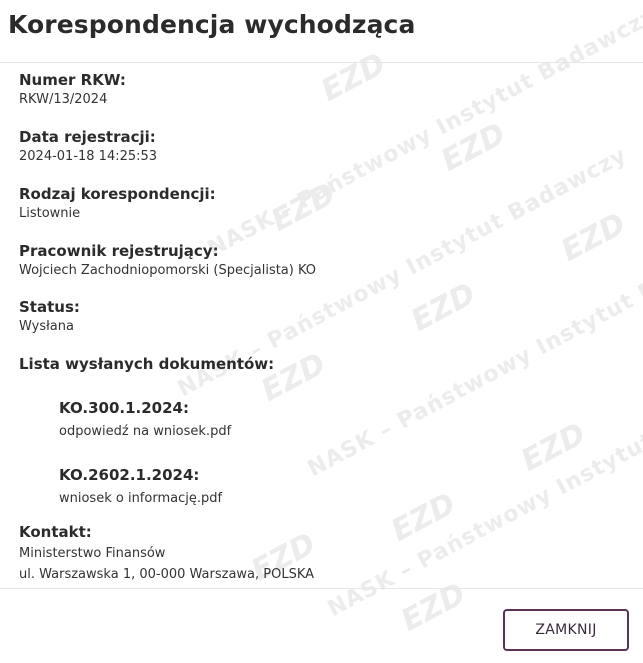 The width and height of the screenshot is (643, 663). I want to click on field-label: Data rejestracji:, so click(87, 137).